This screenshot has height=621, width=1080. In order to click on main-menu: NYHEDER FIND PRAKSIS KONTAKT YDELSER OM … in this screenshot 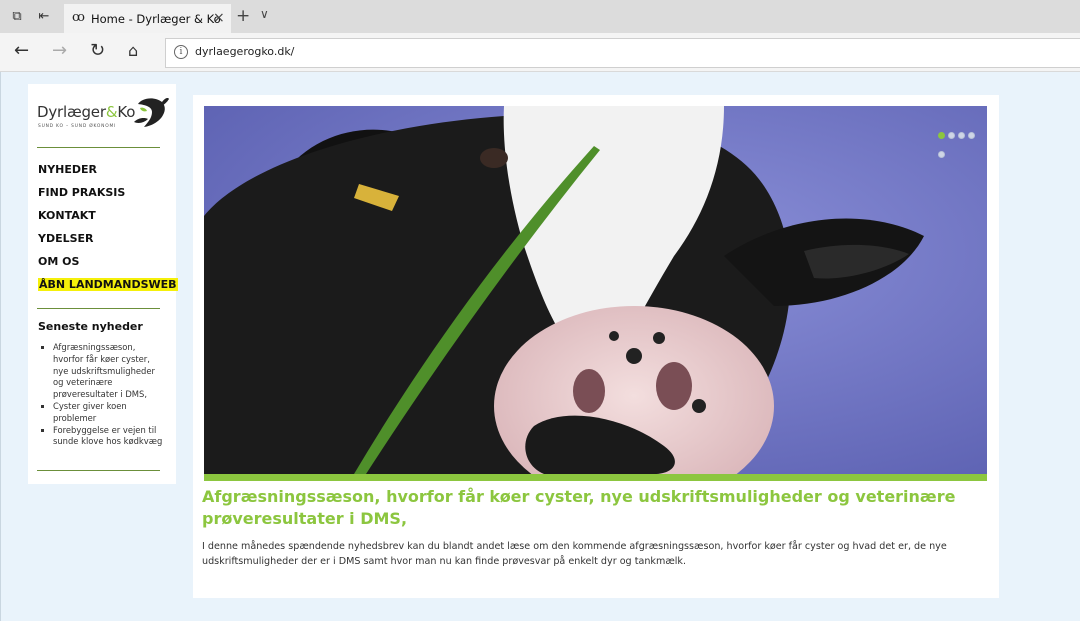, I will do `click(108, 232)`.